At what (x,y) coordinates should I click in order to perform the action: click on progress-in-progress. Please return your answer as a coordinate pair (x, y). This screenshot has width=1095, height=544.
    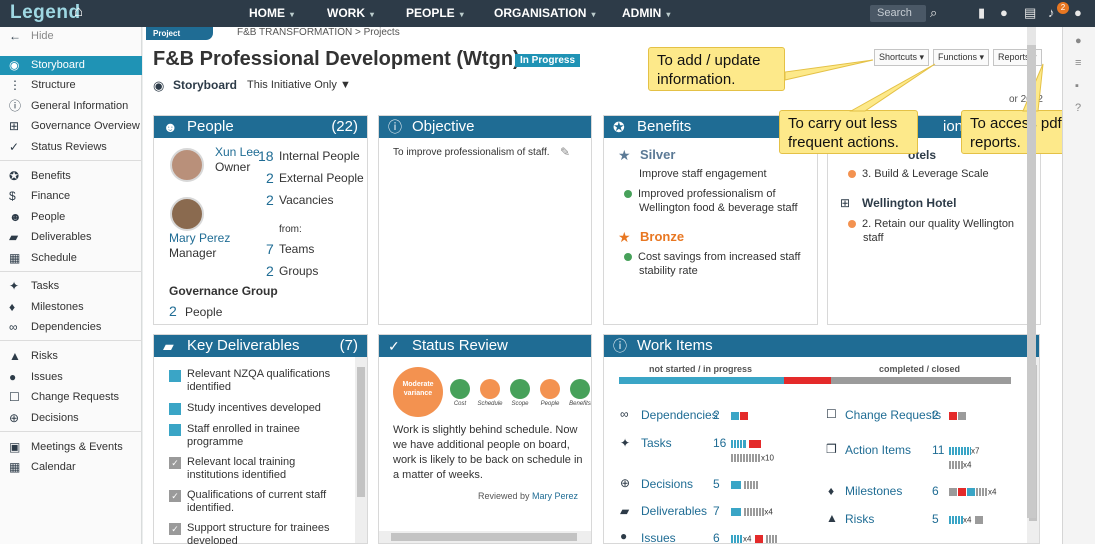
    Looking at the image, I should click on (701, 380).